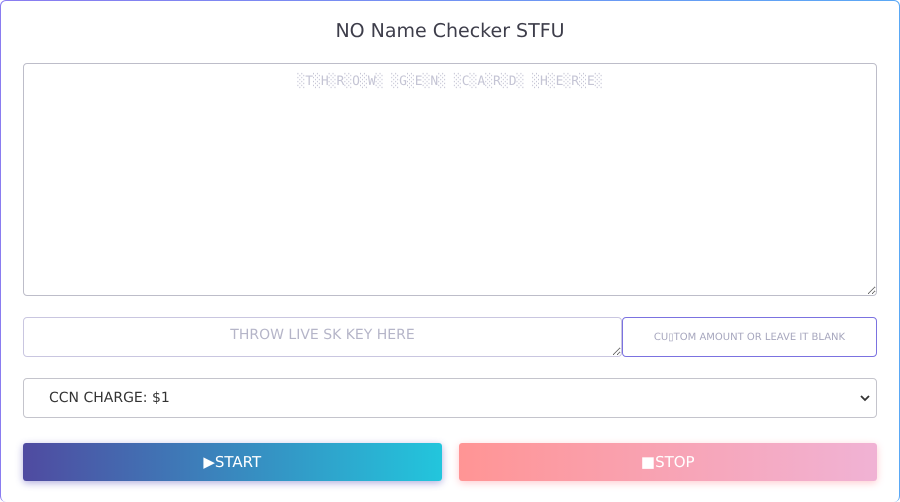  What do you see at coordinates (865, 398) in the screenshot?
I see `chevron-down-icon` at bounding box center [865, 398].